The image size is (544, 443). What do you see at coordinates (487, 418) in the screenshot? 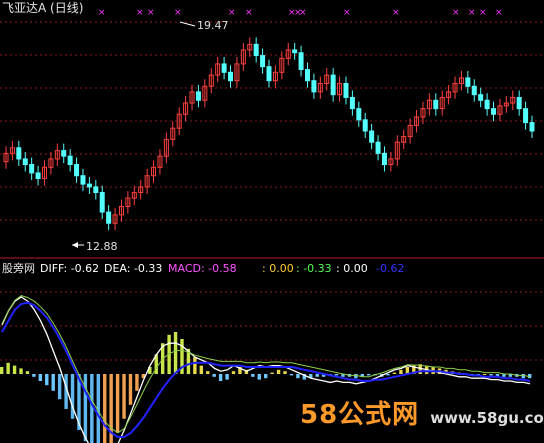
I see `watermark-url: www.58gu.com` at bounding box center [487, 418].